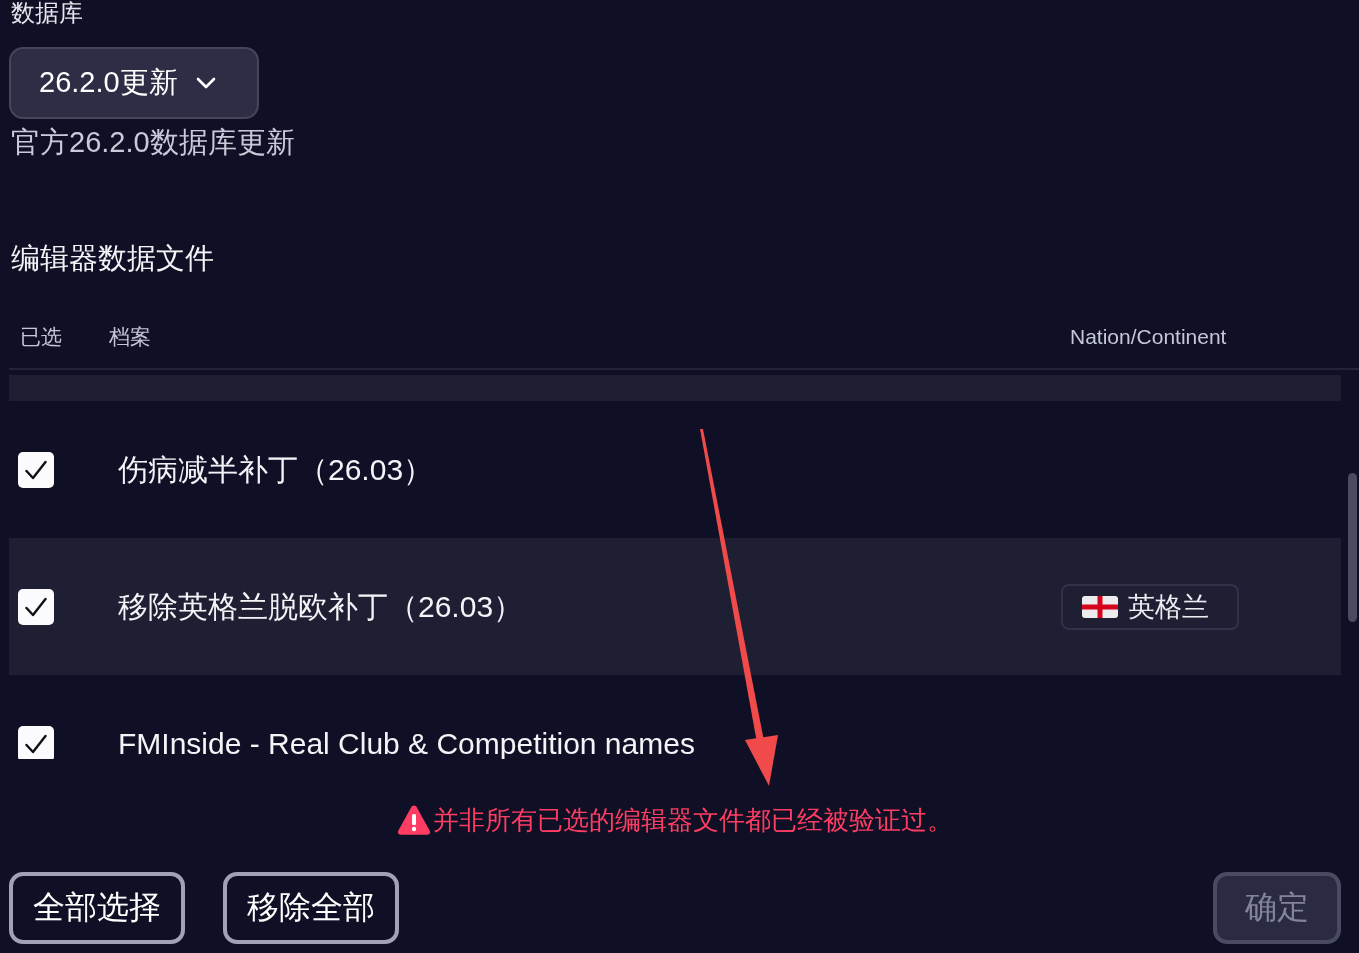  What do you see at coordinates (152, 142) in the screenshot?
I see `database-description: 官方26.2.0数据库更新` at bounding box center [152, 142].